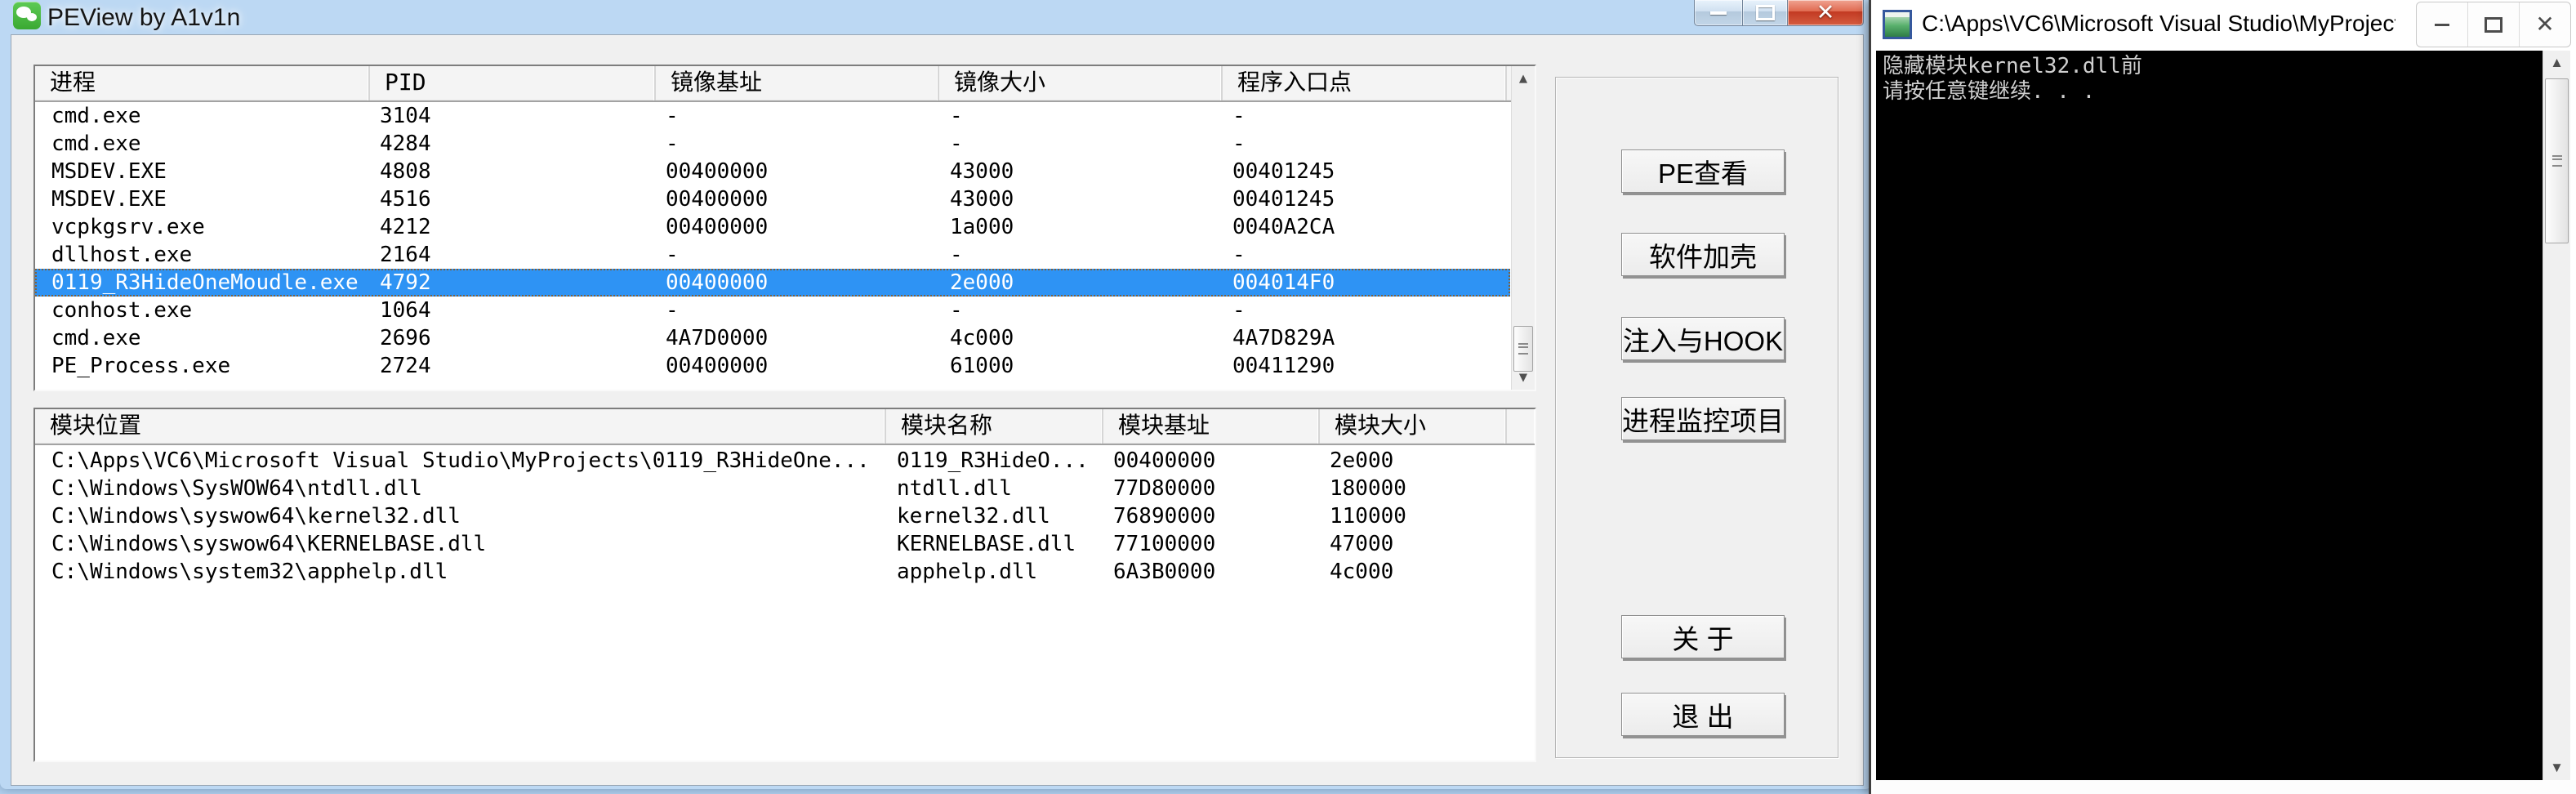 This screenshot has height=794, width=2576. Describe the element at coordinates (236, 488) in the screenshot. I see `module-cell: C:\Windows\SysWOW64\ntdll.dll` at that location.